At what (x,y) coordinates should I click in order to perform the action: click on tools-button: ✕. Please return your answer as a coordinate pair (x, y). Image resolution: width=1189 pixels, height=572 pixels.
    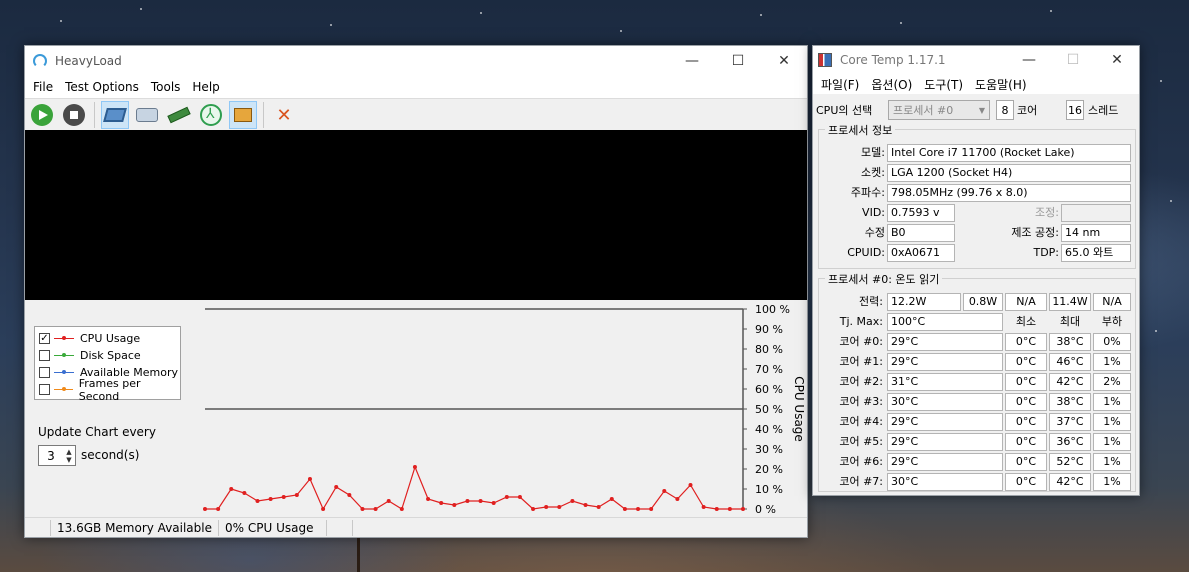
    Looking at the image, I should click on (284, 115).